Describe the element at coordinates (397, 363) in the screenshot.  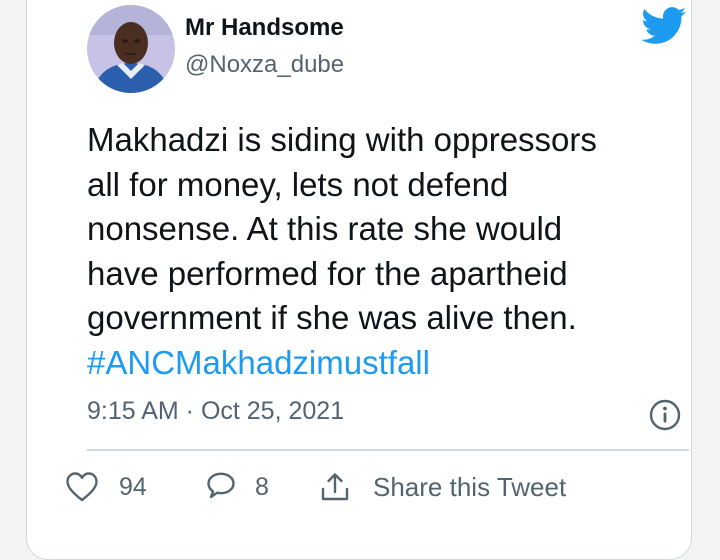
I see `hashtag-link: #ANCMakhadzimustfall` at that location.